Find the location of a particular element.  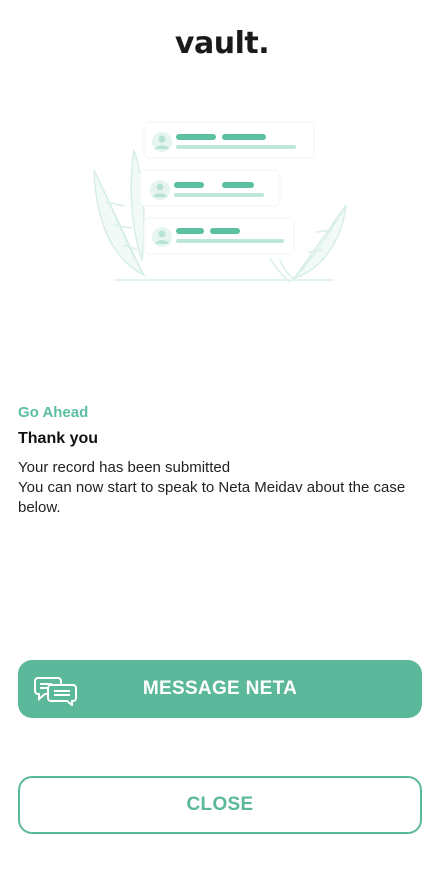

close-label: CLOSE is located at coordinates (220, 804).